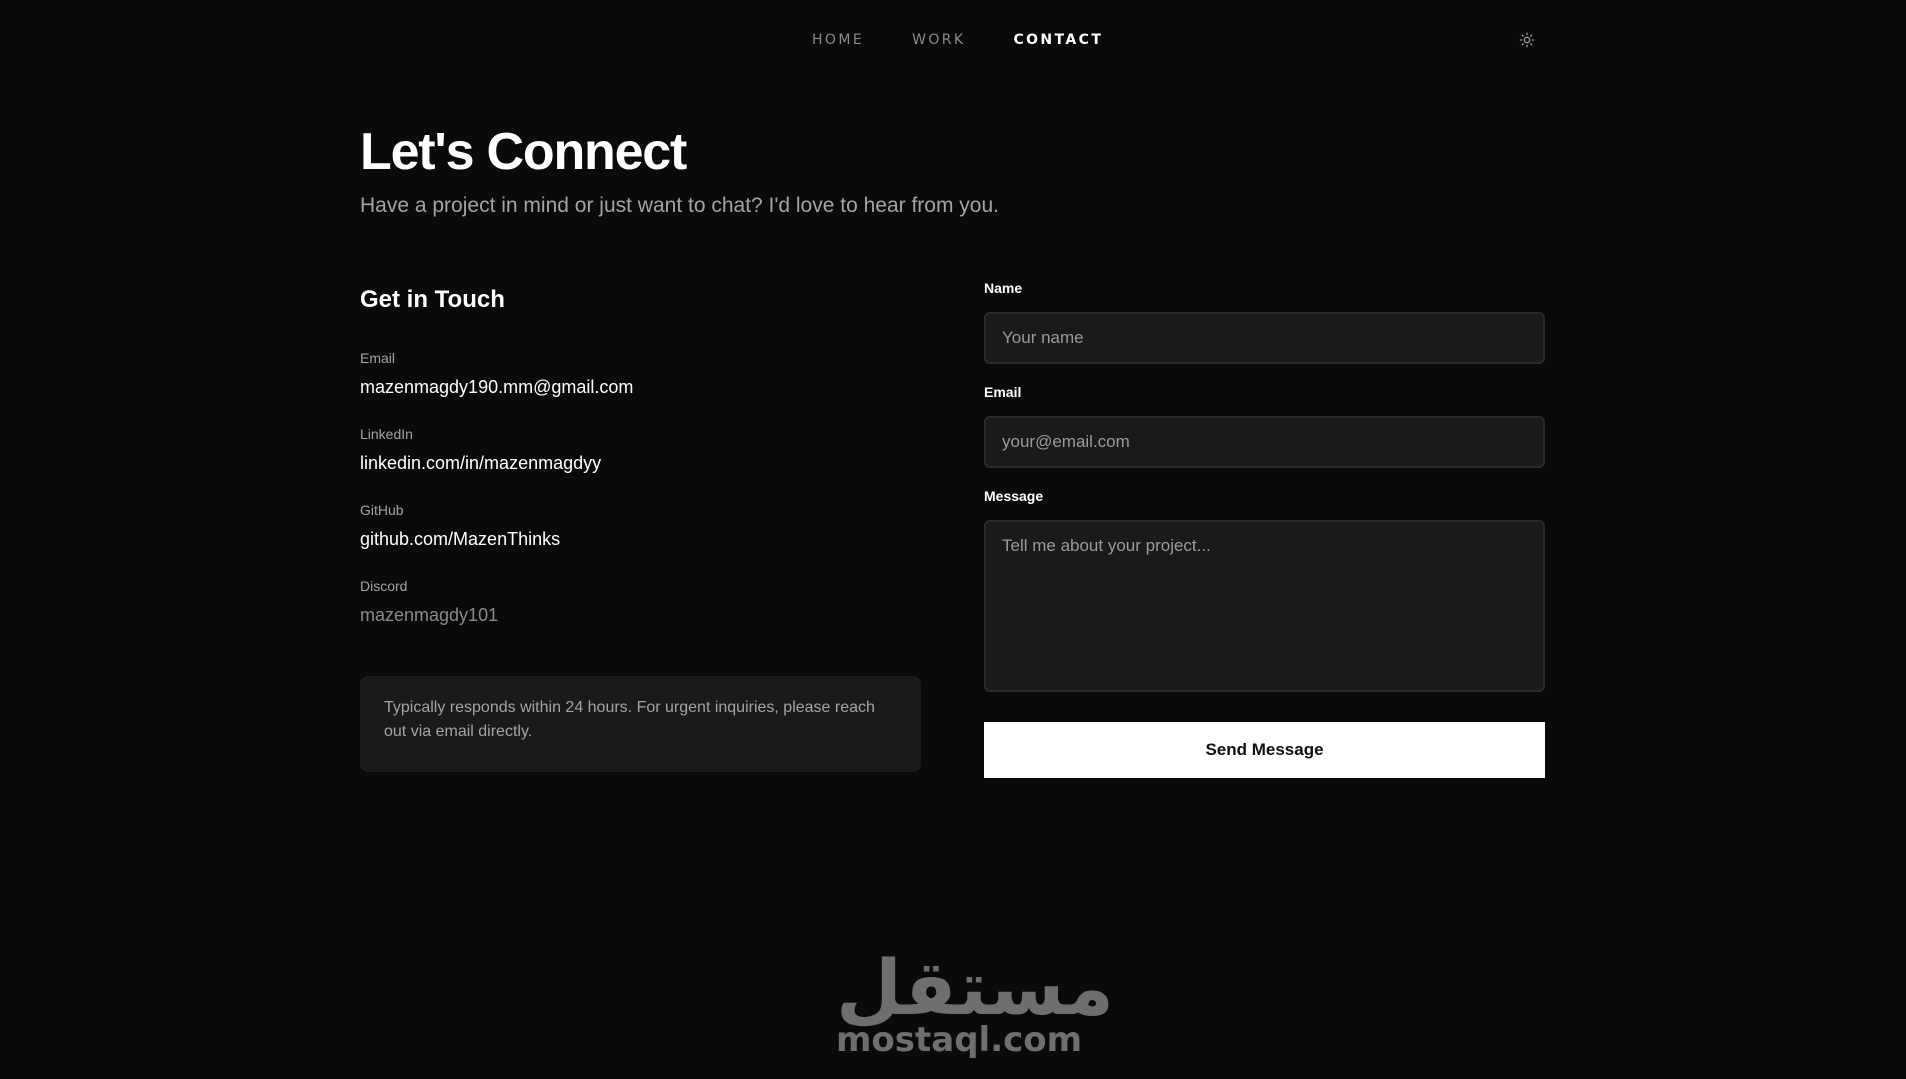 This screenshot has height=1079, width=1906. Describe the element at coordinates (496, 387) in the screenshot. I see `email-link: mazenmagdy190.mm@gmail.com` at that location.